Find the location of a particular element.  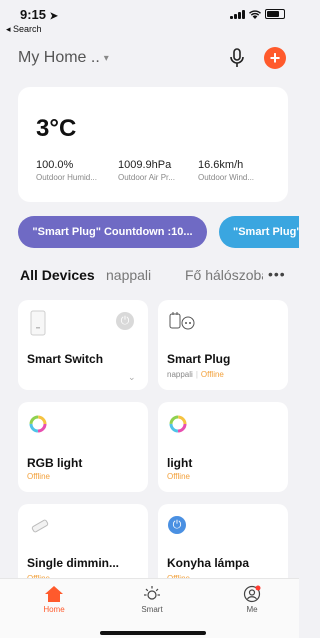

add-device-button: + is located at coordinates (275, 58).